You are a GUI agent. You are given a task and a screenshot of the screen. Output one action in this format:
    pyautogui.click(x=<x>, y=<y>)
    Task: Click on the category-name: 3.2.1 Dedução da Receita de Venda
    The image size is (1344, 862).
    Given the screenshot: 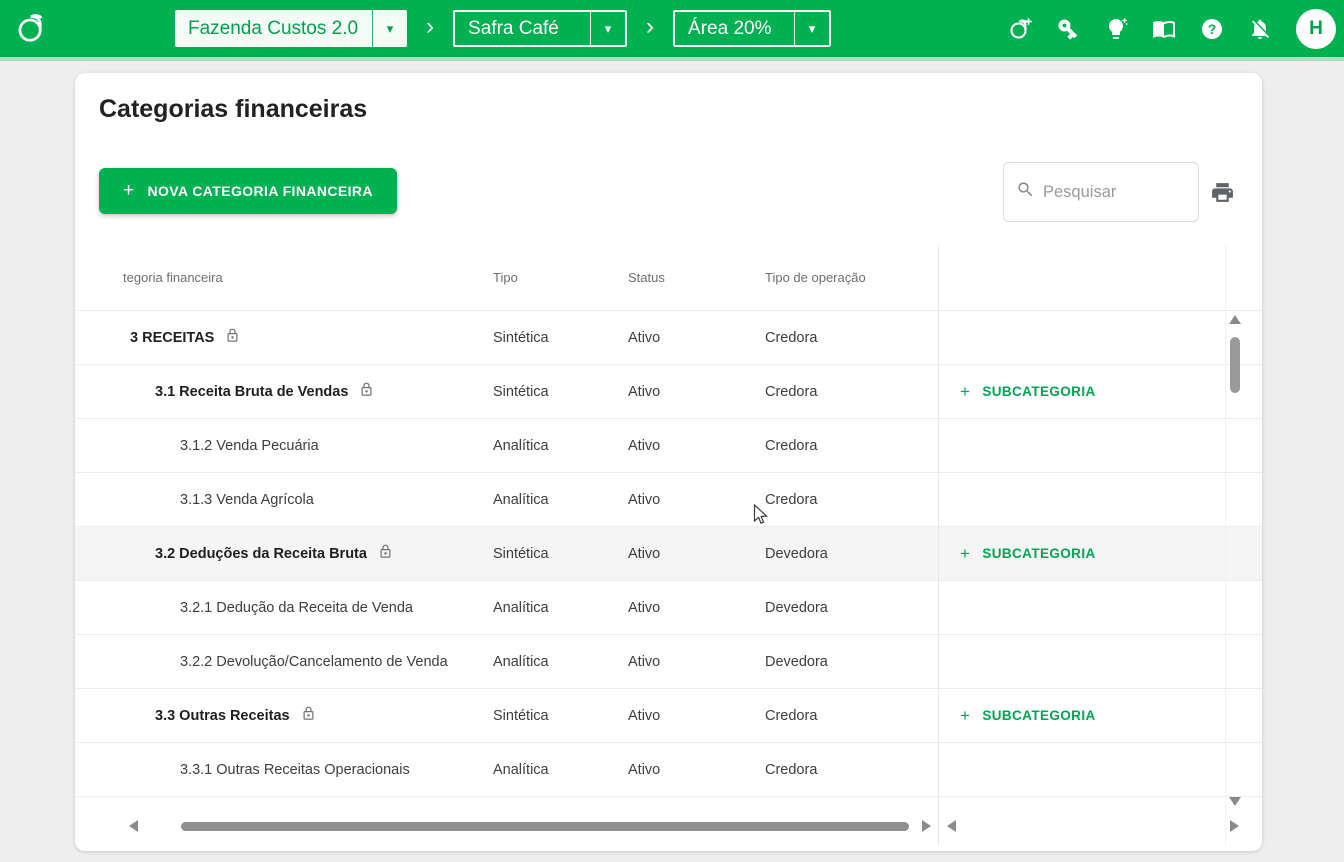 What is the action you would take?
    pyautogui.click(x=296, y=607)
    